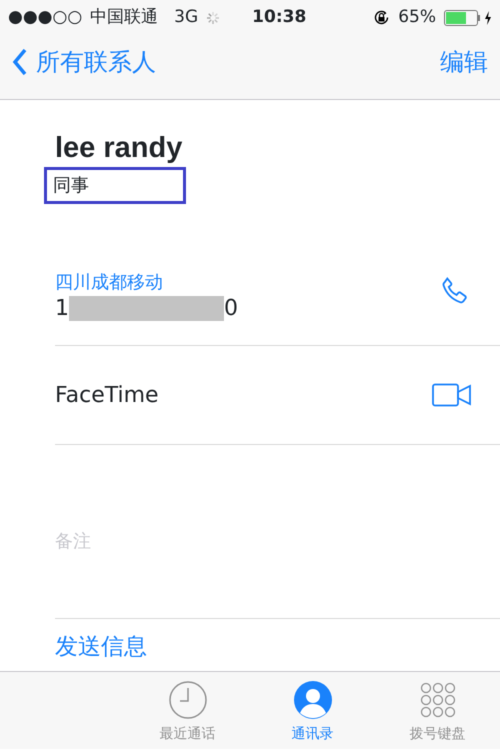 The height and width of the screenshot is (750, 500). What do you see at coordinates (381, 17) in the screenshot?
I see `rotation-lock-icon` at bounding box center [381, 17].